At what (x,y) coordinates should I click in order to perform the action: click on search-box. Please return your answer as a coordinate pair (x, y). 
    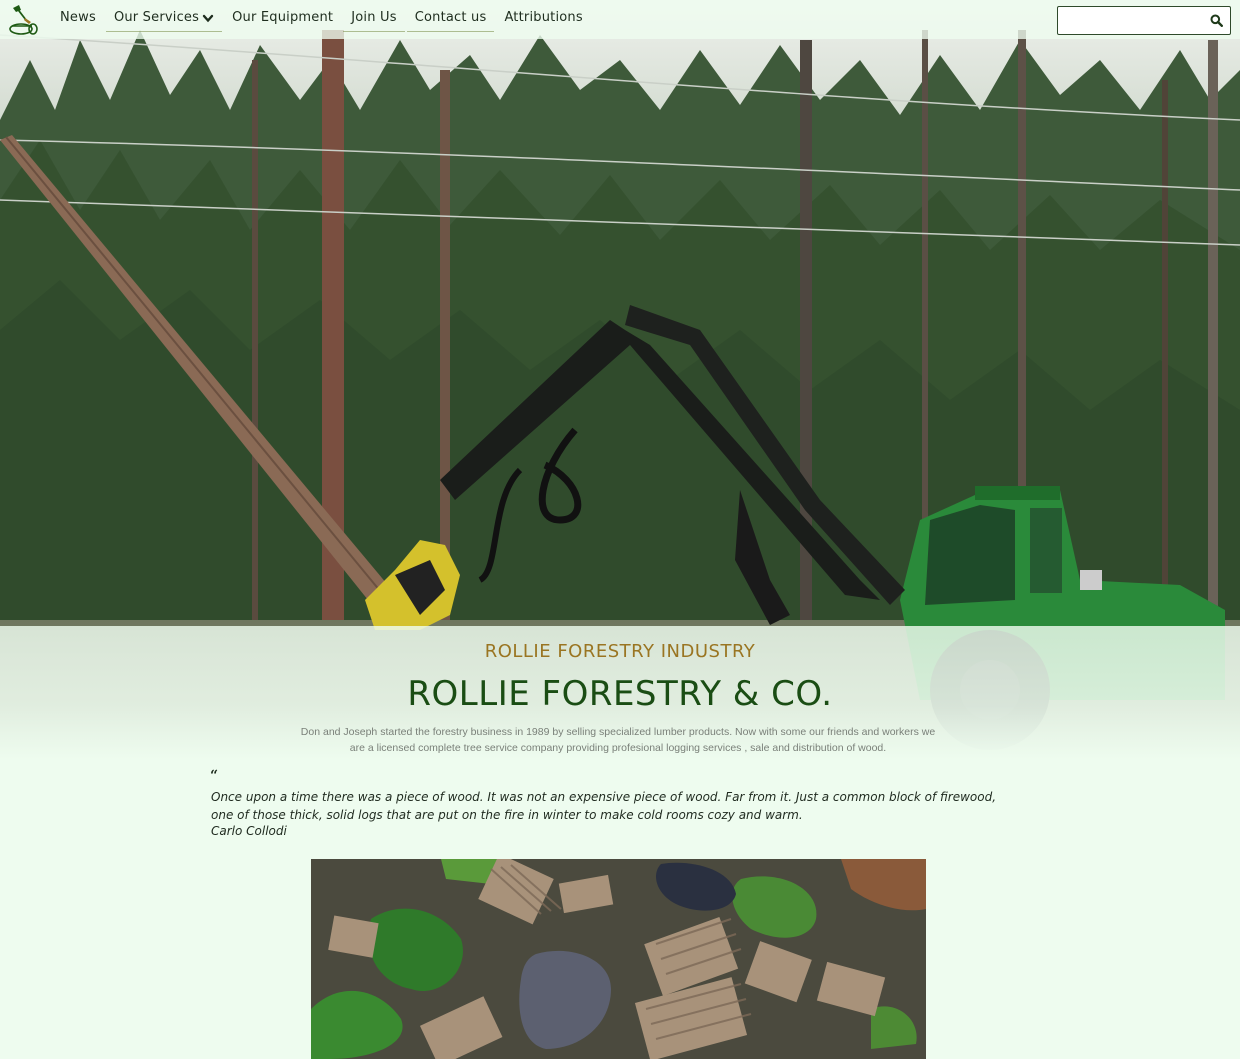
    Looking at the image, I should click on (1144, 20).